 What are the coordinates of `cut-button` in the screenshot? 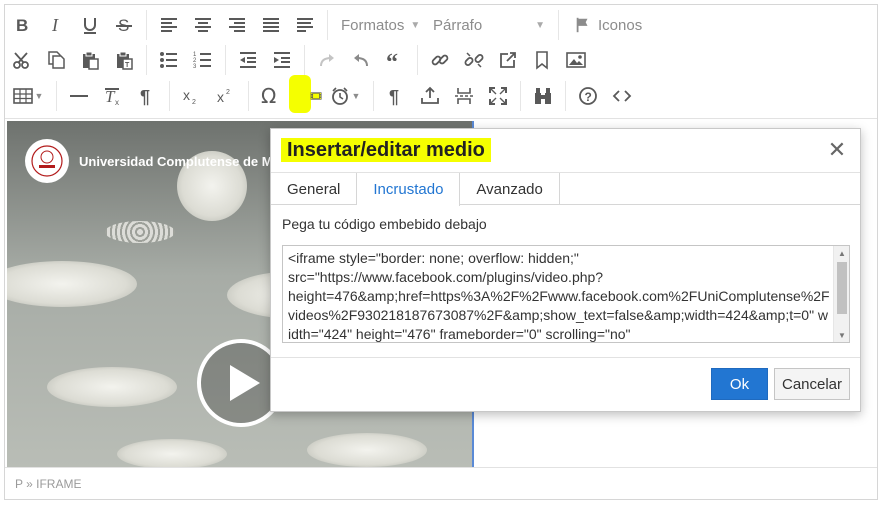 It's located at (22, 60).